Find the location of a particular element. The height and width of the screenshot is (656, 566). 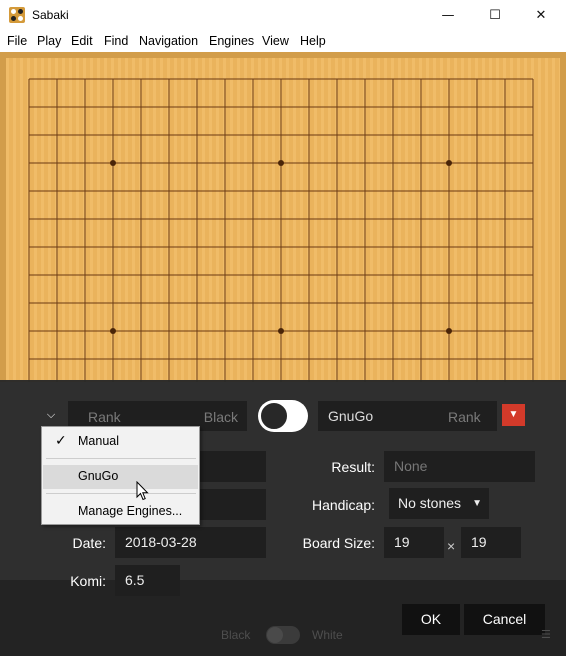

chevron-down-icon: ⌵ is located at coordinates (51, 415).